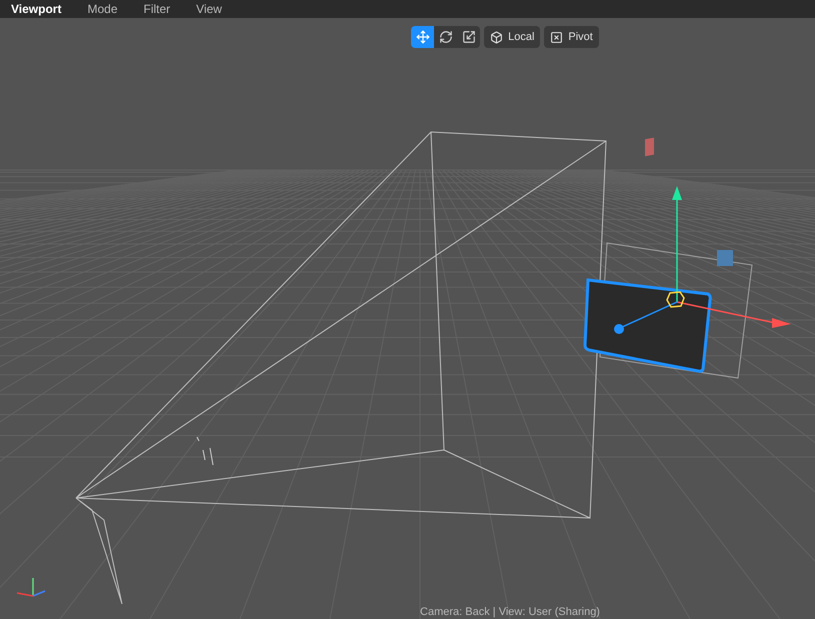  I want to click on local-space-button: Local, so click(512, 37).